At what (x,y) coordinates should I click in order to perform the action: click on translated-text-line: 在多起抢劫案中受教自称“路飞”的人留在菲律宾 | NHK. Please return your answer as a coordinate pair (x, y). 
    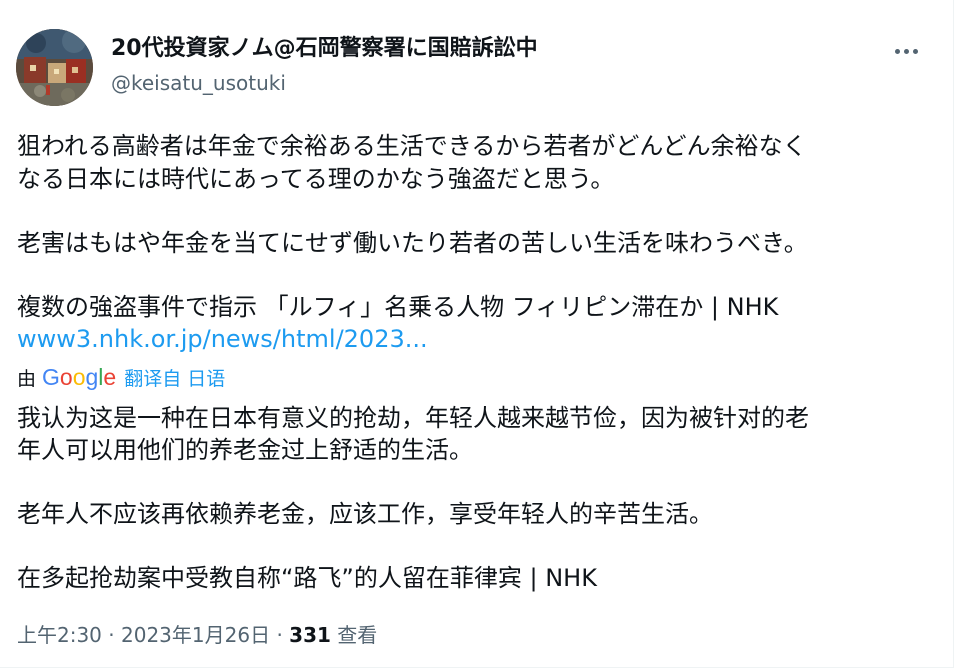
    Looking at the image, I should click on (307, 578).